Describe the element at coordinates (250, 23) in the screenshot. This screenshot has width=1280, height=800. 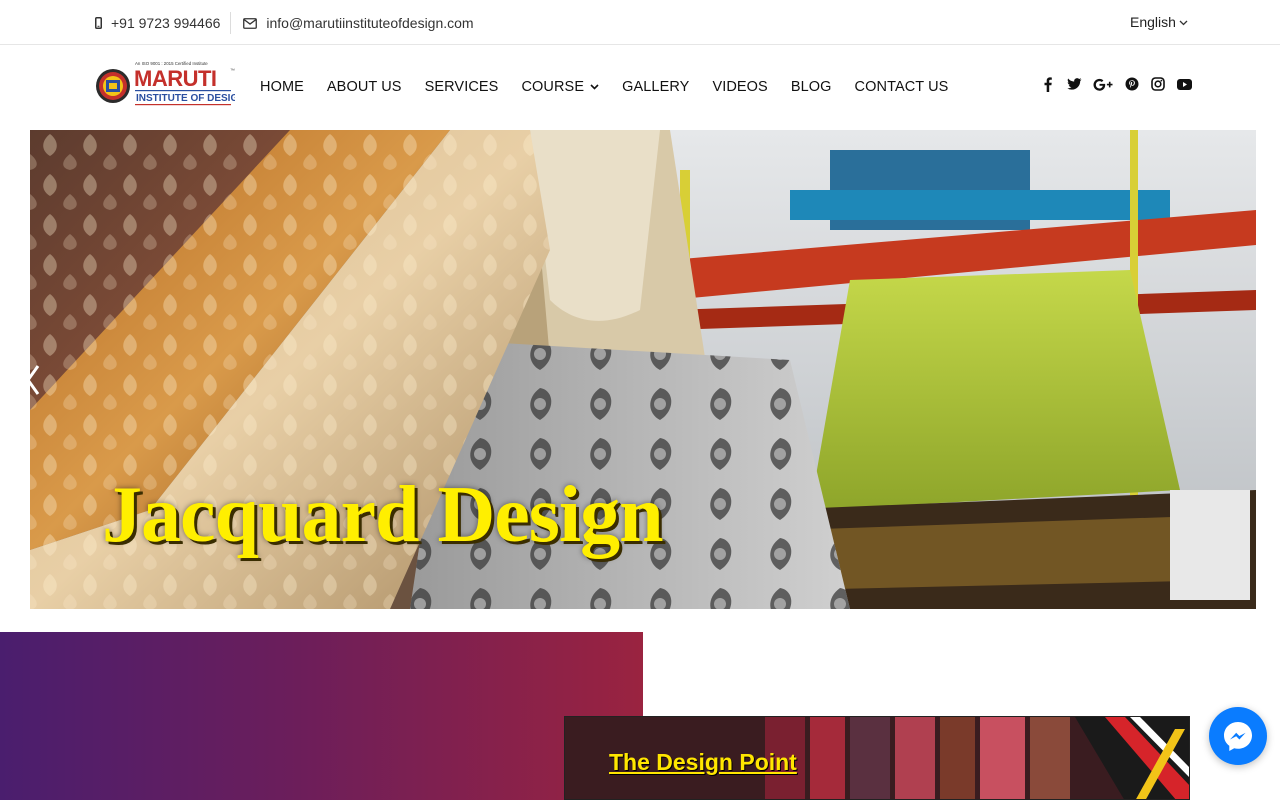
I see `envelope-icon` at that location.